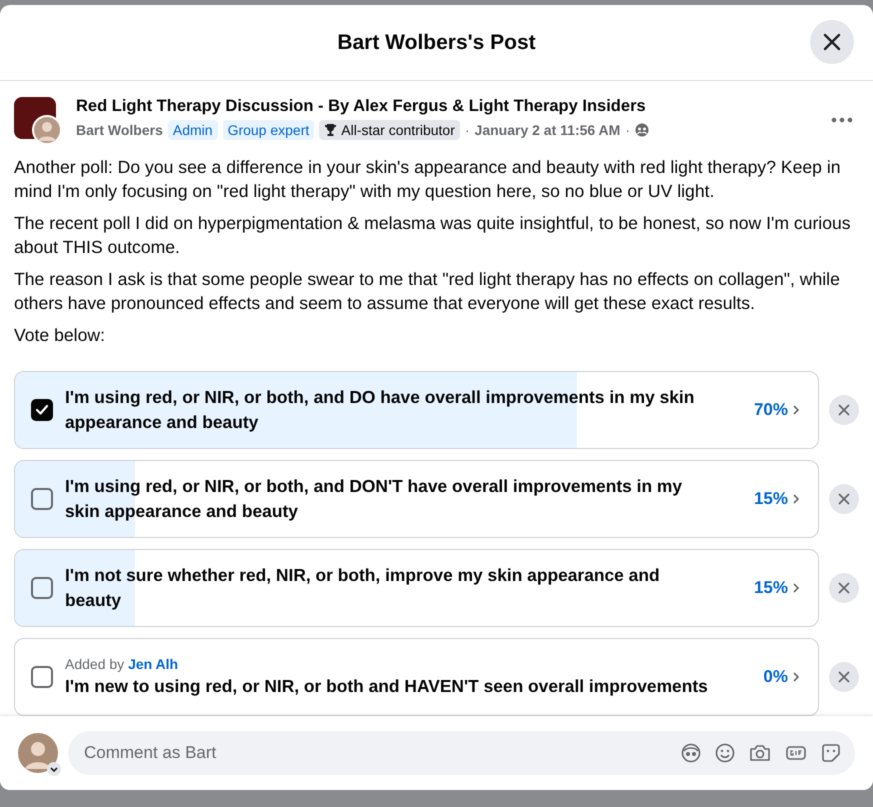  I want to click on vote-percentage: 70%, so click(771, 410).